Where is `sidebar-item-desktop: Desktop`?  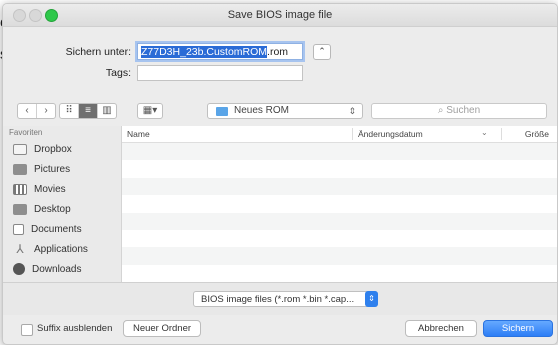 sidebar-item-desktop: Desktop is located at coordinates (62, 209).